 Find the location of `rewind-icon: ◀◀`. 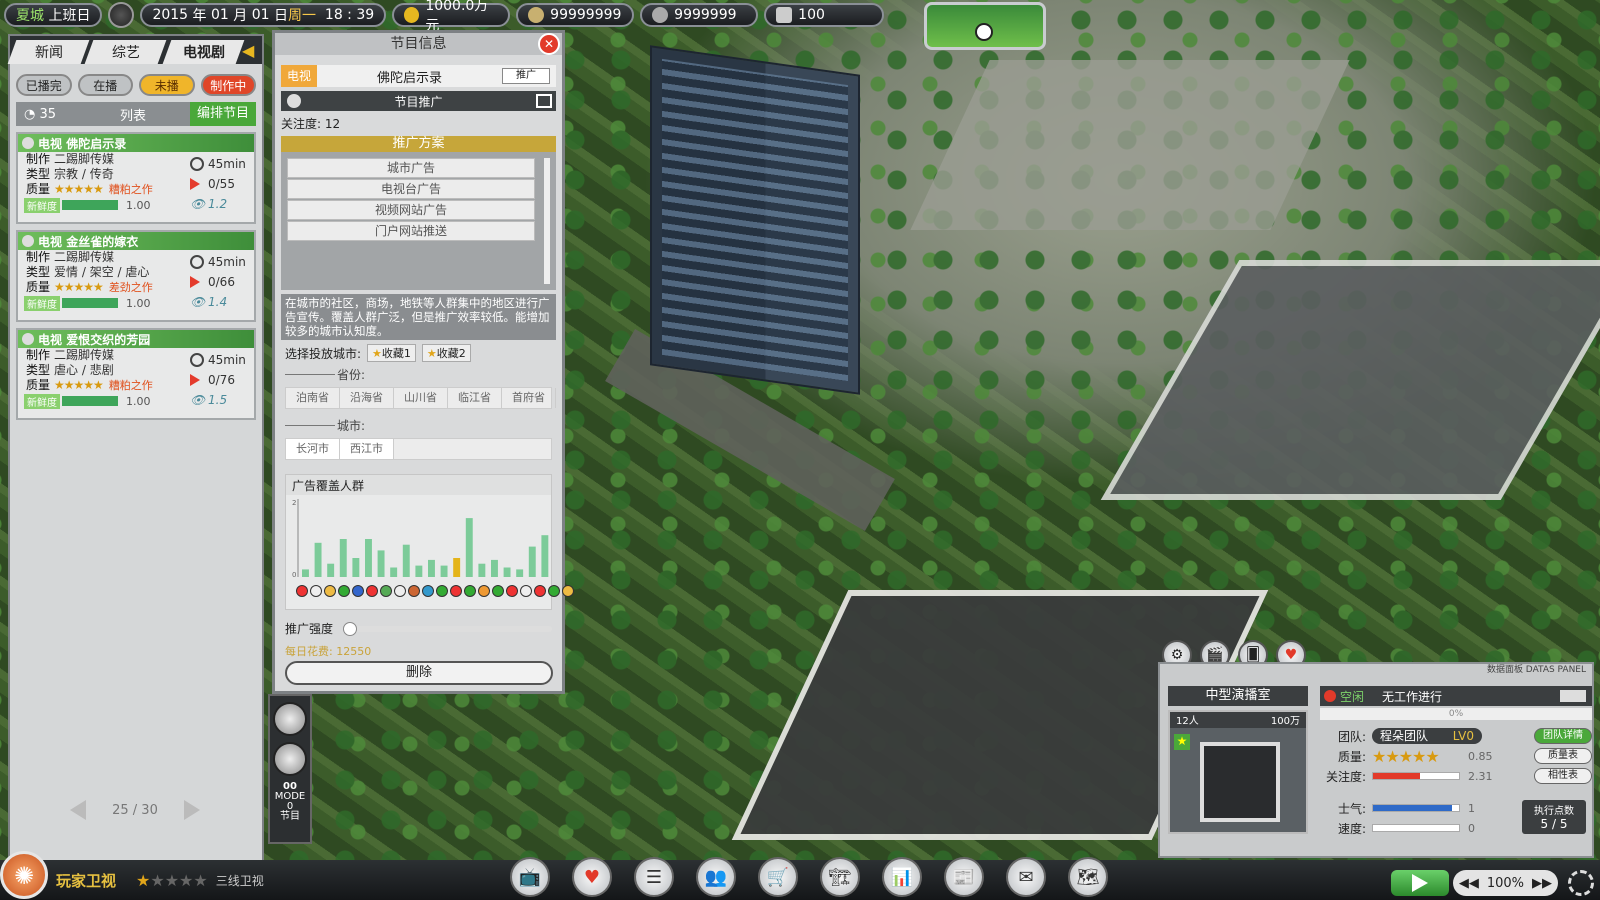

rewind-icon: ◀◀ is located at coordinates (1469, 883).